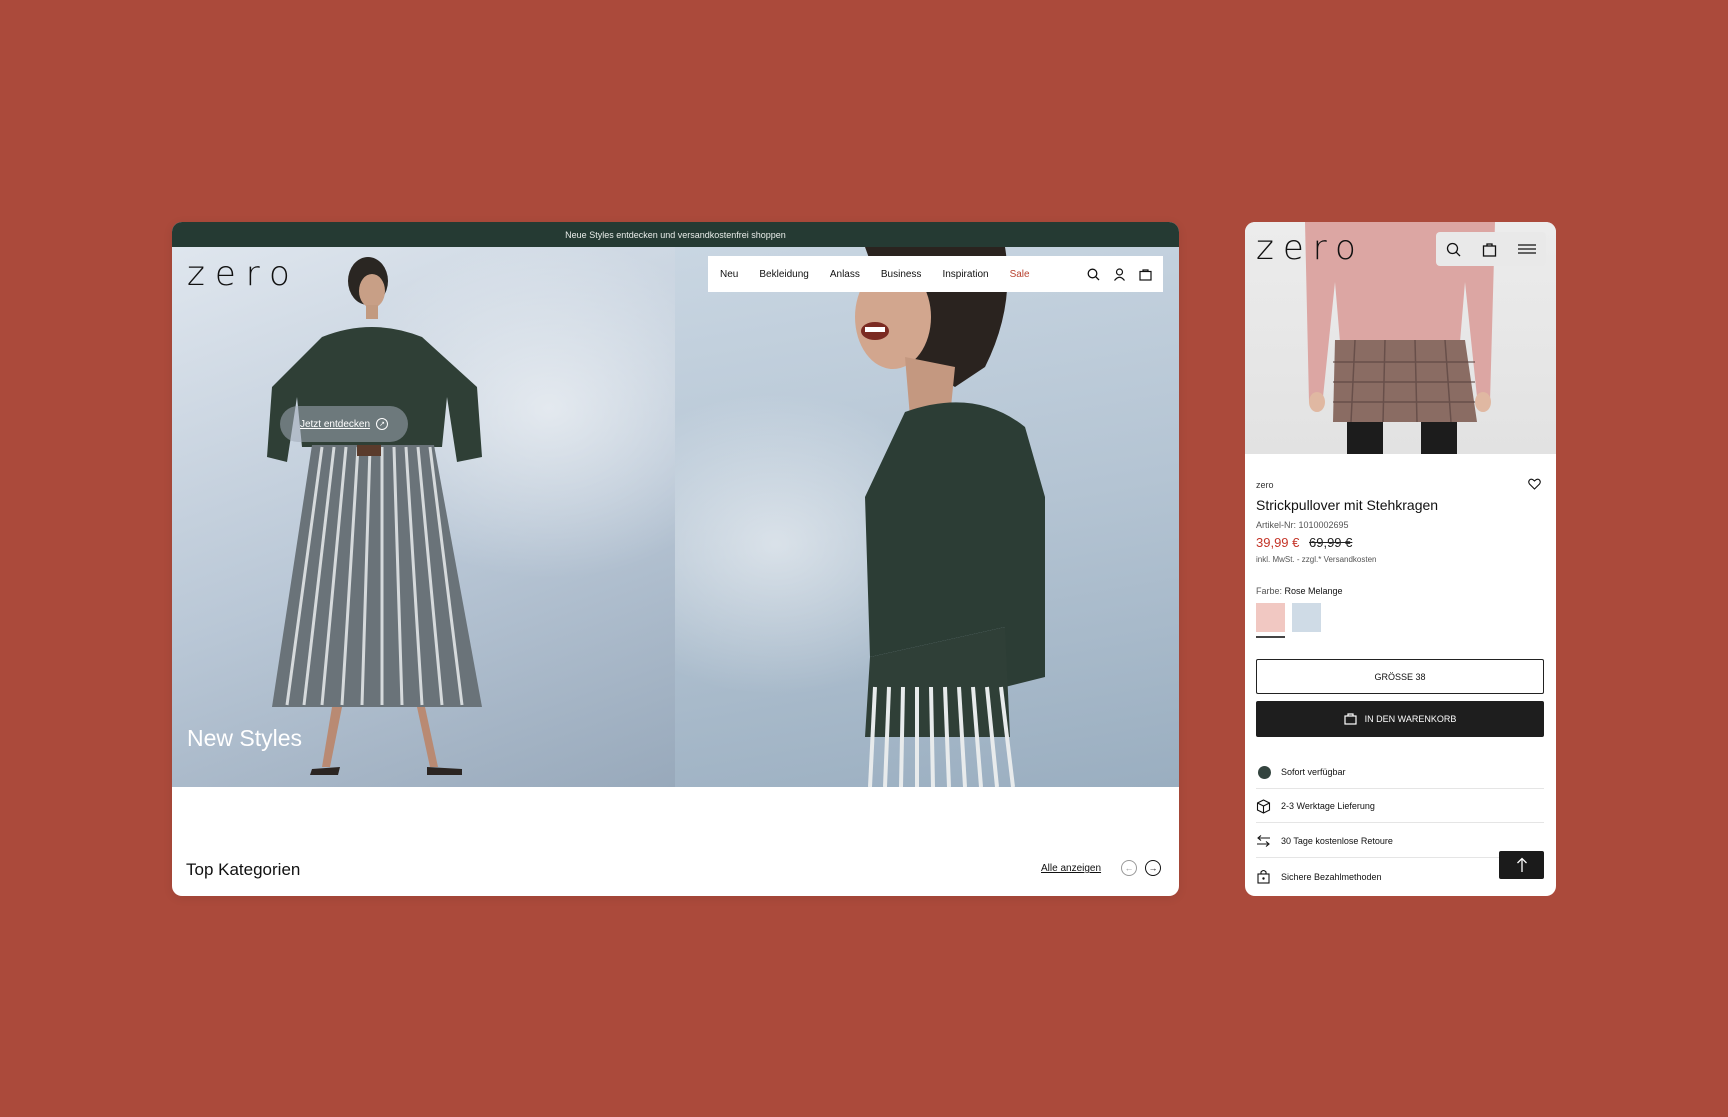  I want to click on color-value: Rose Melange, so click(1313, 591).